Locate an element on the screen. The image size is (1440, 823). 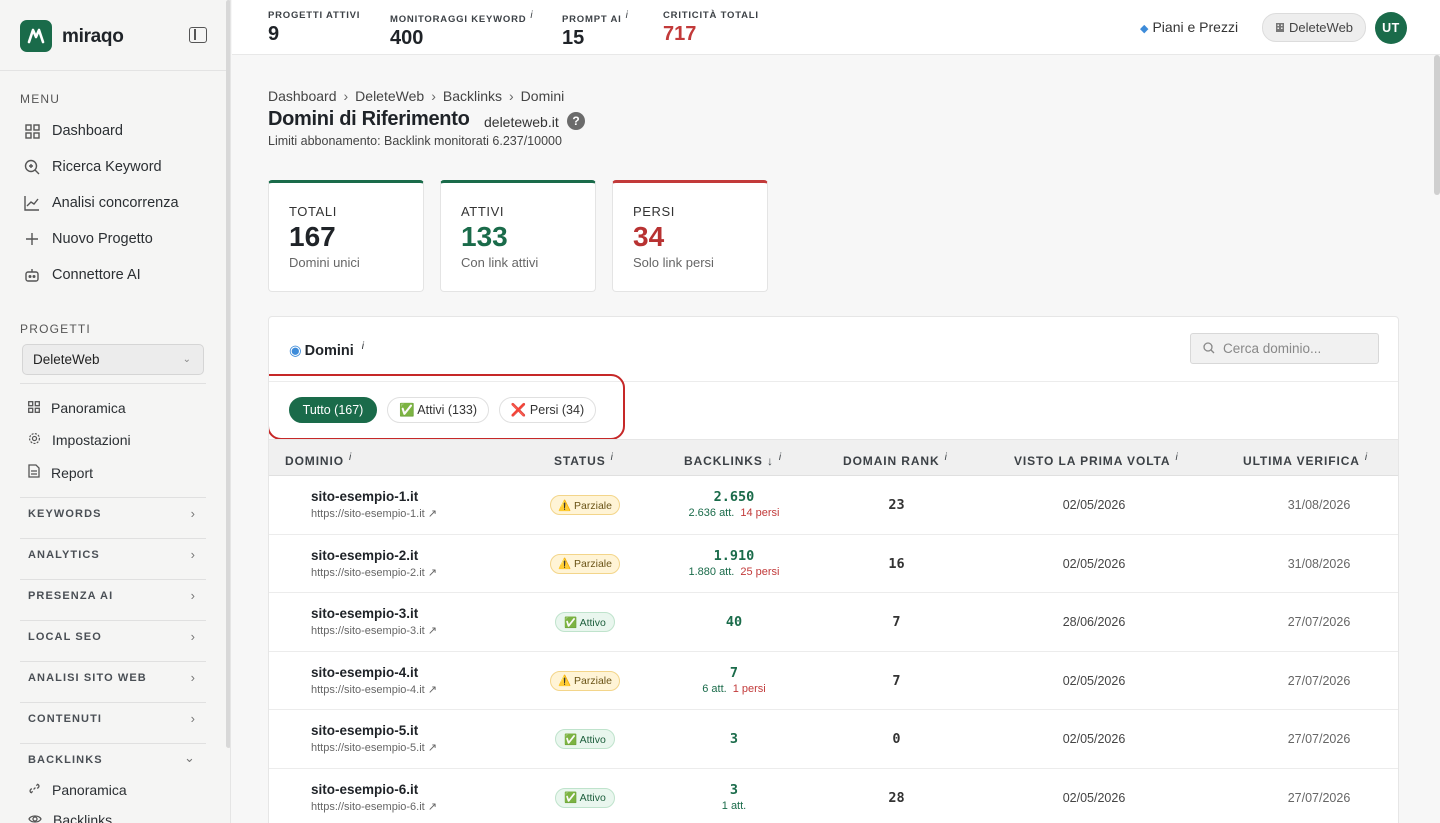
domain-url-link: https://sito-esempio-4.it ↗ is located at coordinates (374, 689).